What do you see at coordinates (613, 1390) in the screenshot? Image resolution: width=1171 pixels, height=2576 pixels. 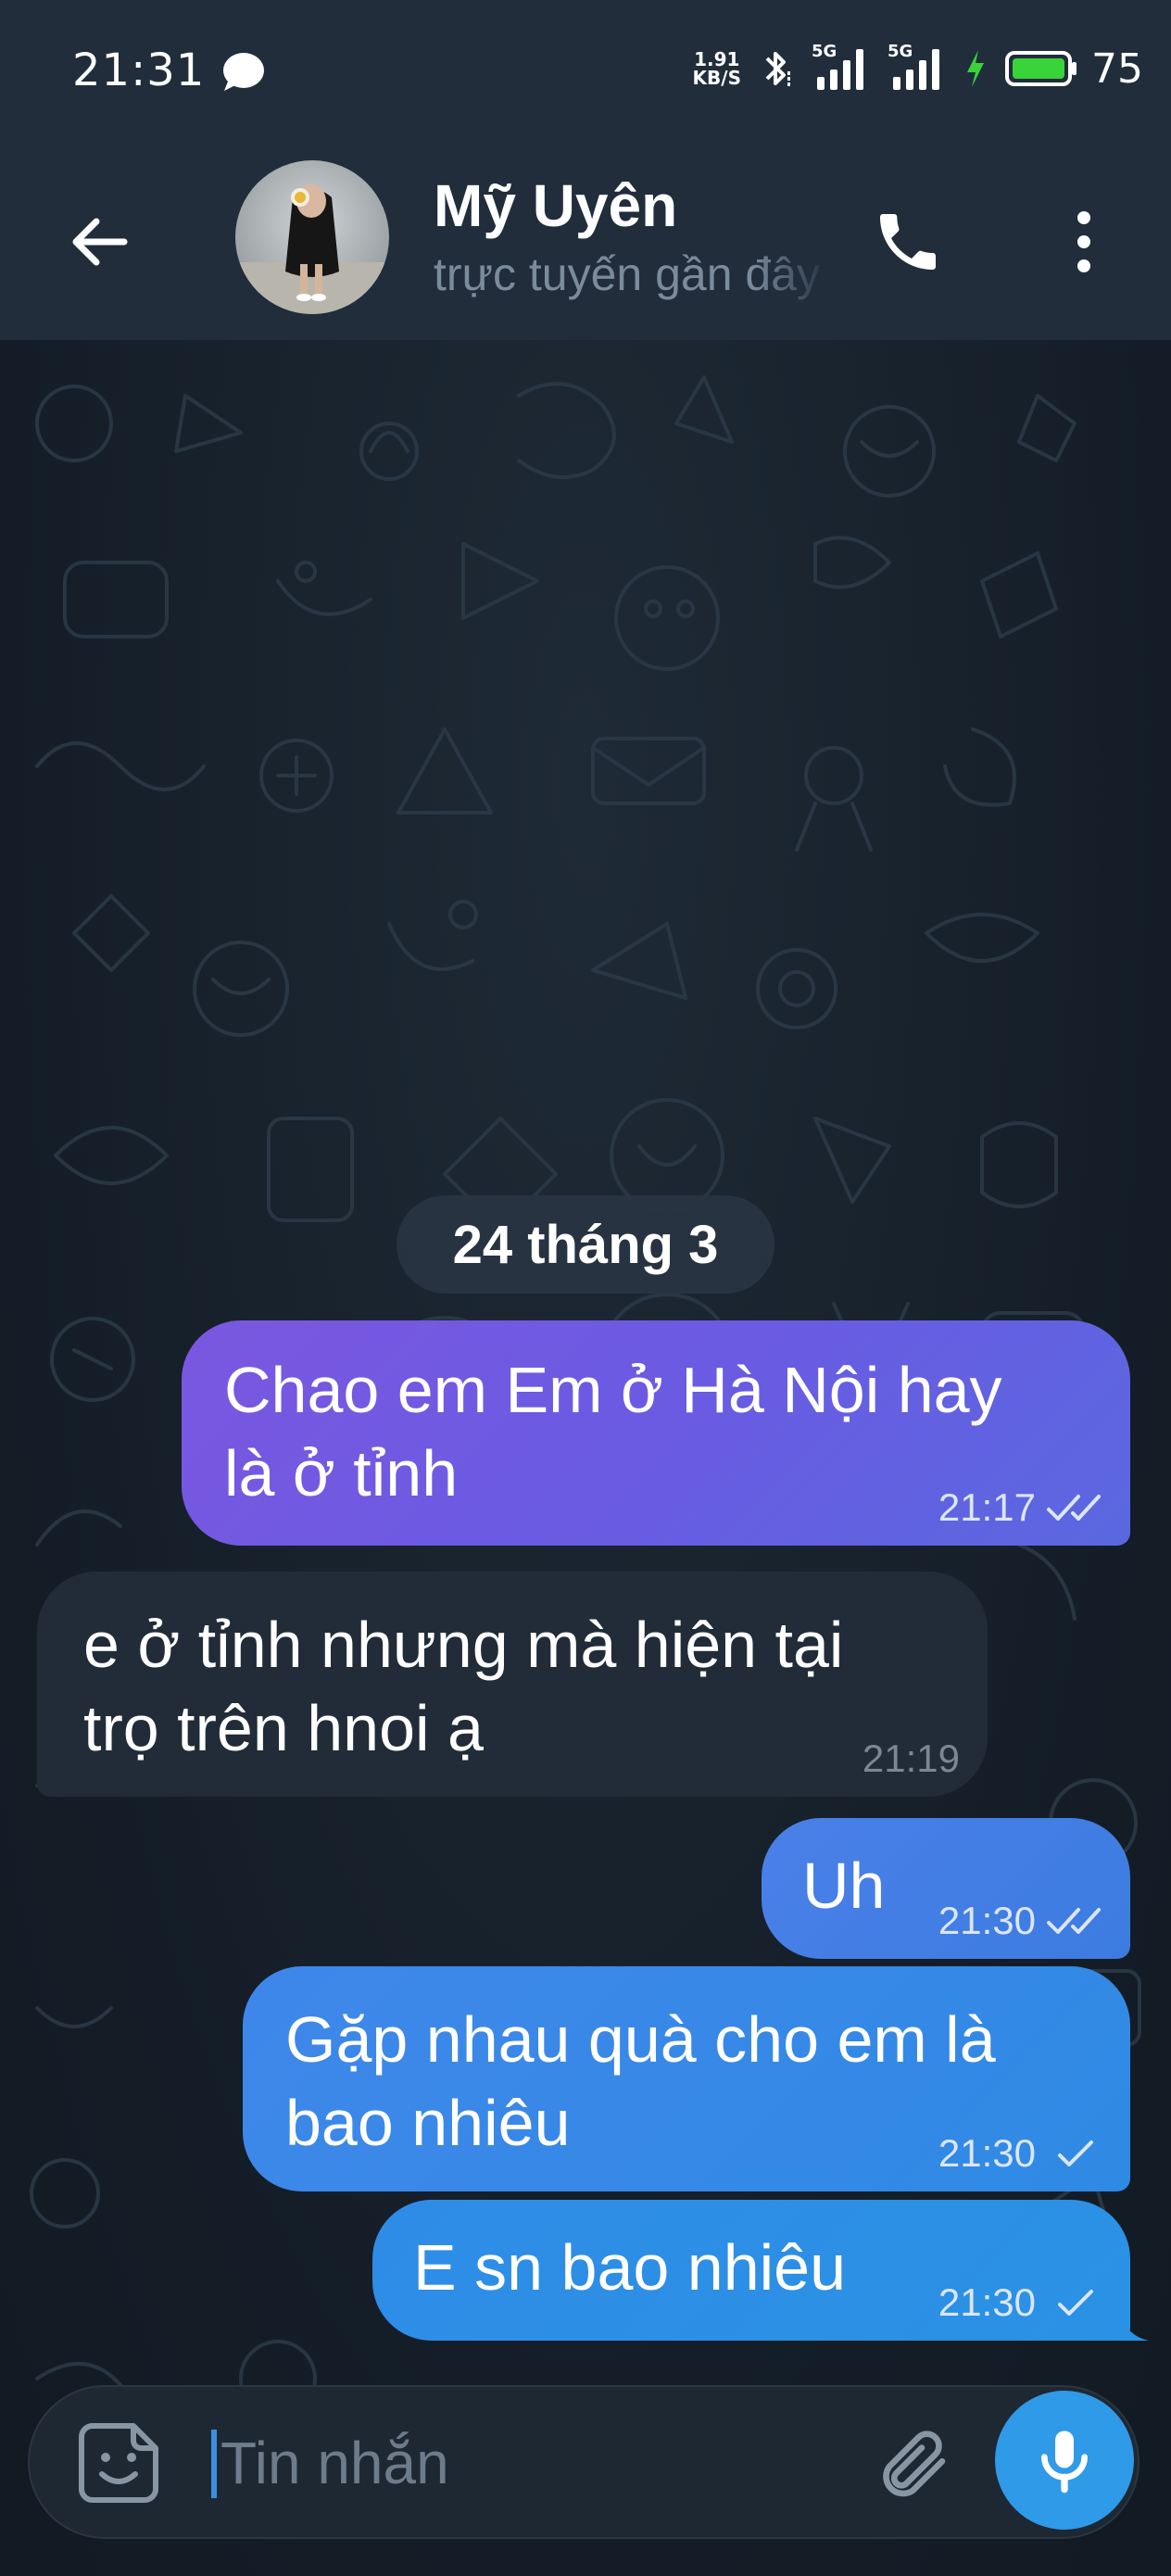 I see `message-text-line: Chao em Em ở Hà Nội hay` at bounding box center [613, 1390].